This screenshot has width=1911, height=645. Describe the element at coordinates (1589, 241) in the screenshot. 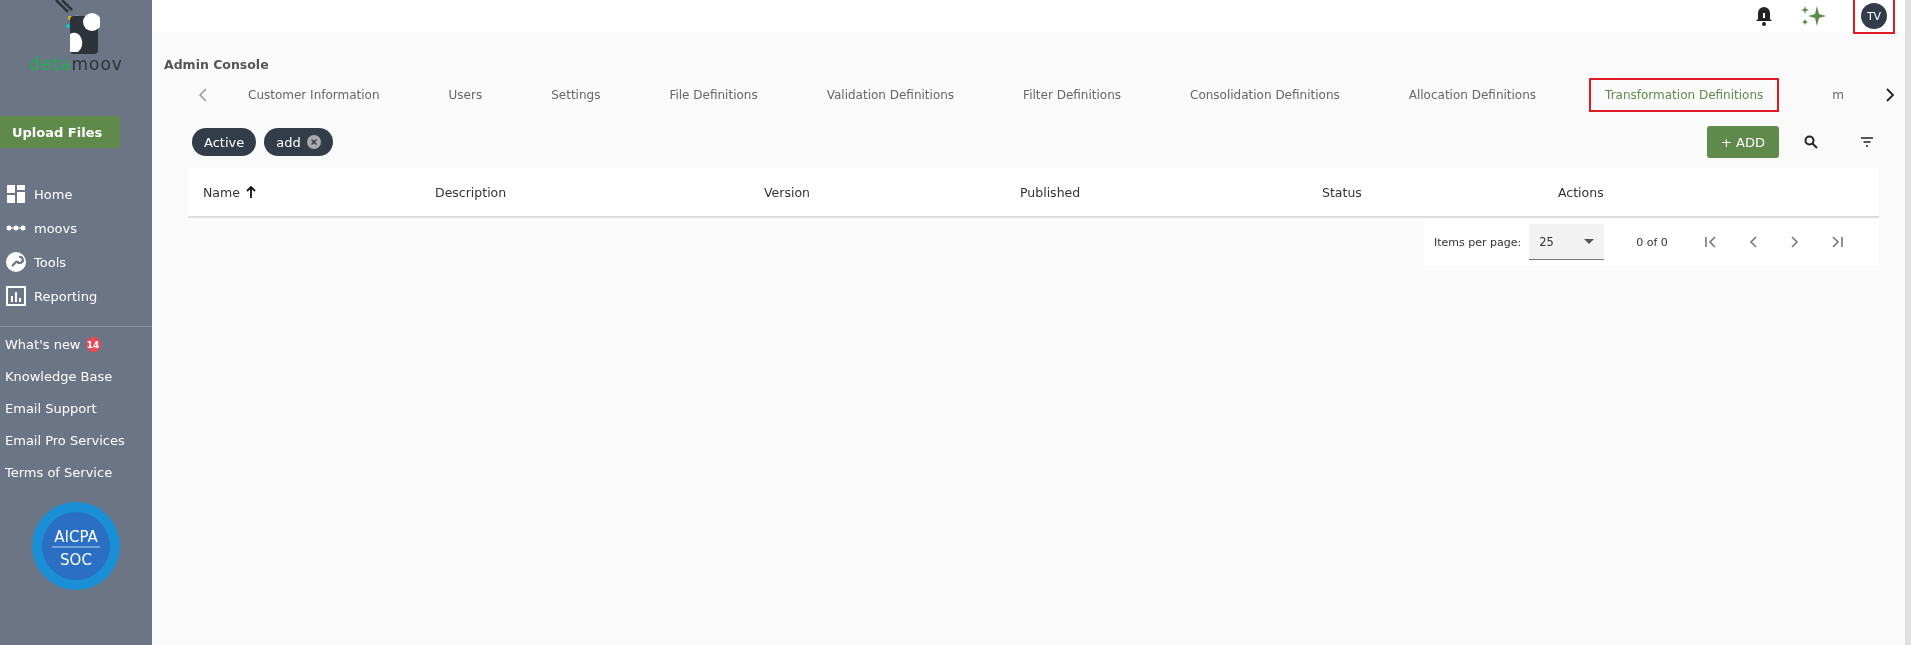

I see `dropdown-caret-icon` at that location.